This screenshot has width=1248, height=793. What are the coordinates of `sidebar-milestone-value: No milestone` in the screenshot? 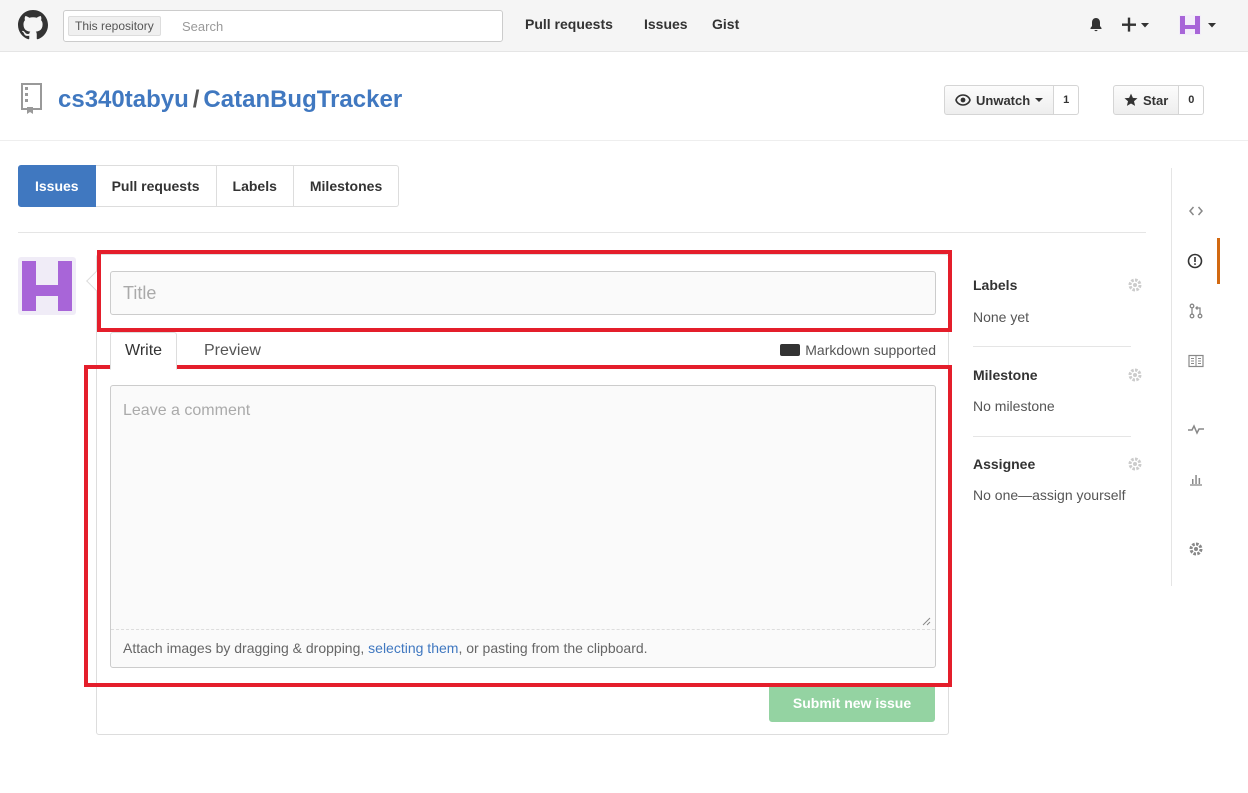 It's located at (1014, 406).